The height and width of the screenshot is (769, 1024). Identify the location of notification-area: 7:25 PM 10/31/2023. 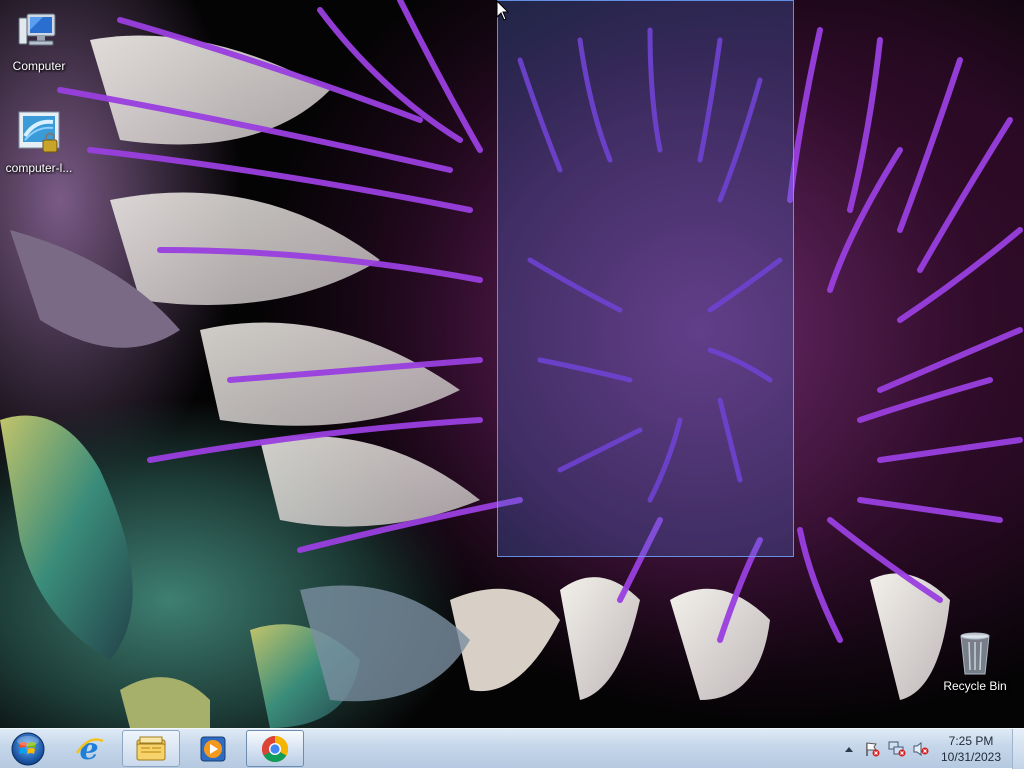
(924, 749).